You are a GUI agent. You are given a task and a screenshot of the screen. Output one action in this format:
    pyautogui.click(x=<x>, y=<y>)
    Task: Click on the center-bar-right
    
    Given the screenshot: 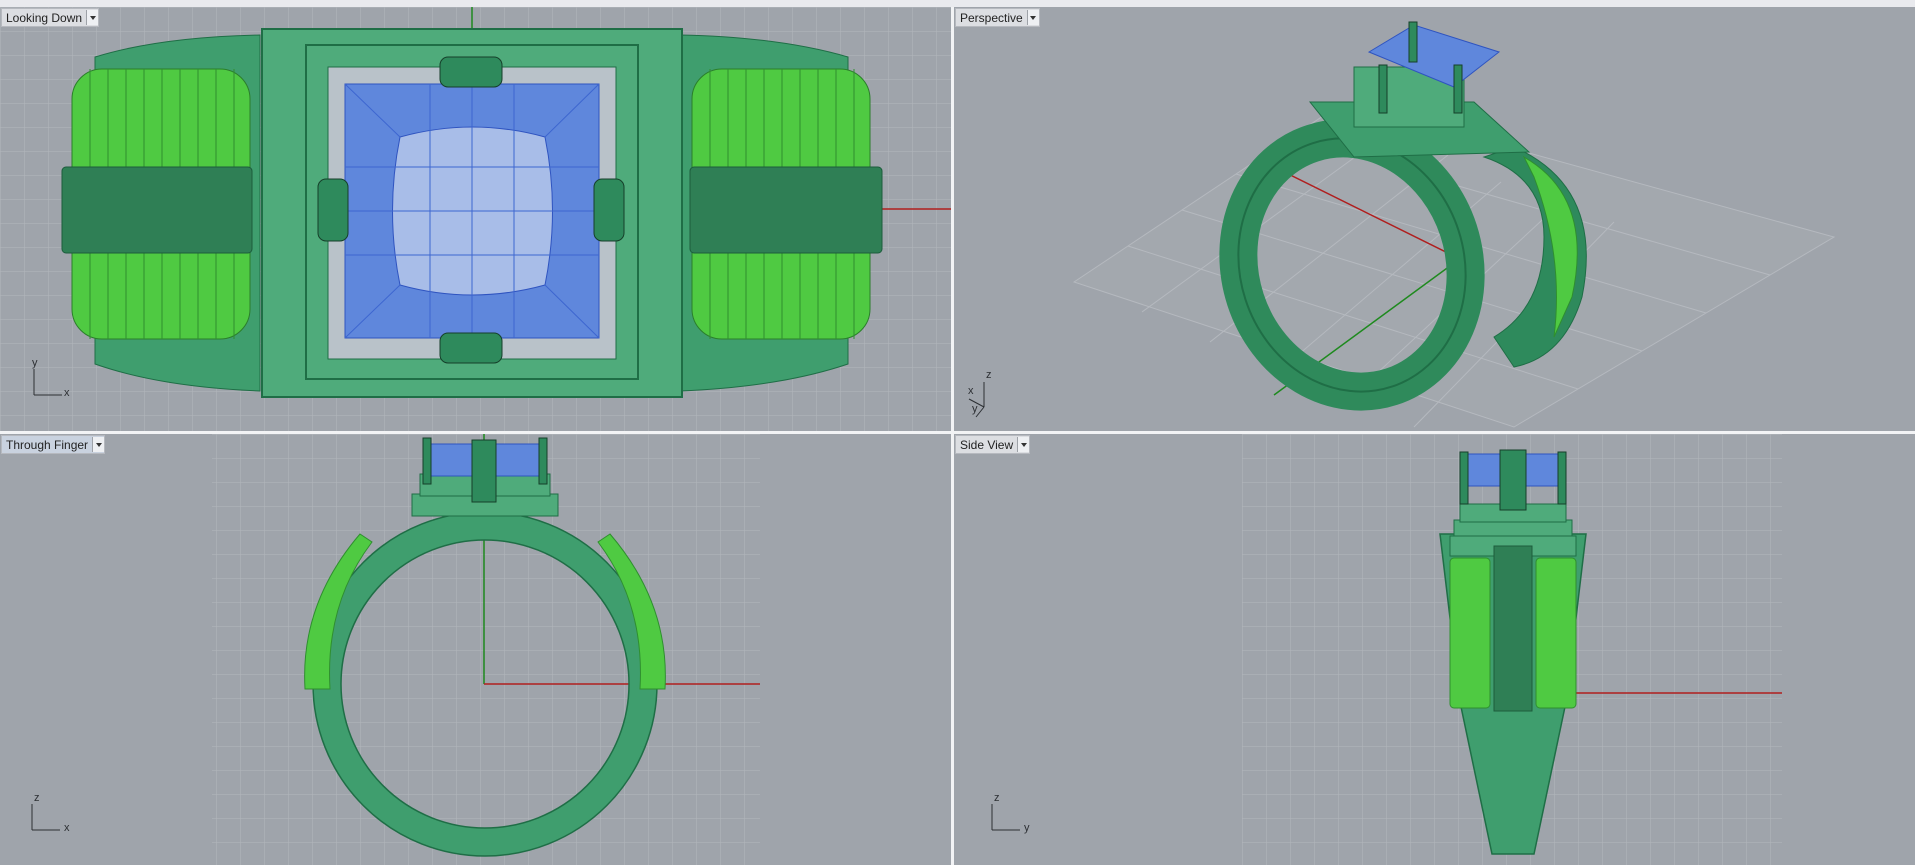 What is the action you would take?
    pyautogui.click(x=786, y=210)
    